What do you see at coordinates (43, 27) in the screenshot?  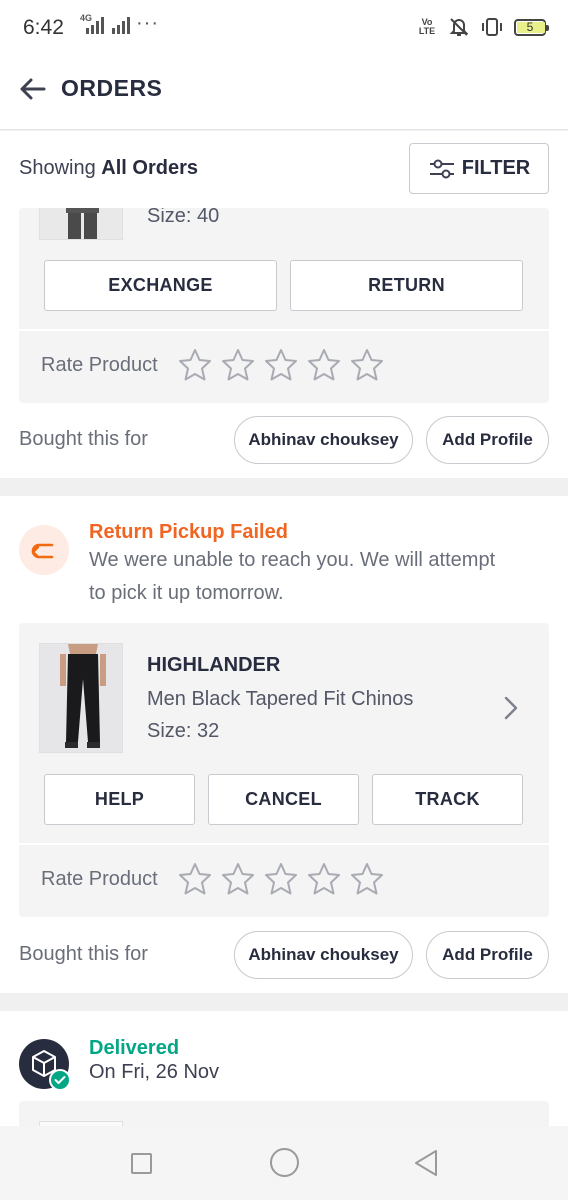 I see `status-time: 6:42` at bounding box center [43, 27].